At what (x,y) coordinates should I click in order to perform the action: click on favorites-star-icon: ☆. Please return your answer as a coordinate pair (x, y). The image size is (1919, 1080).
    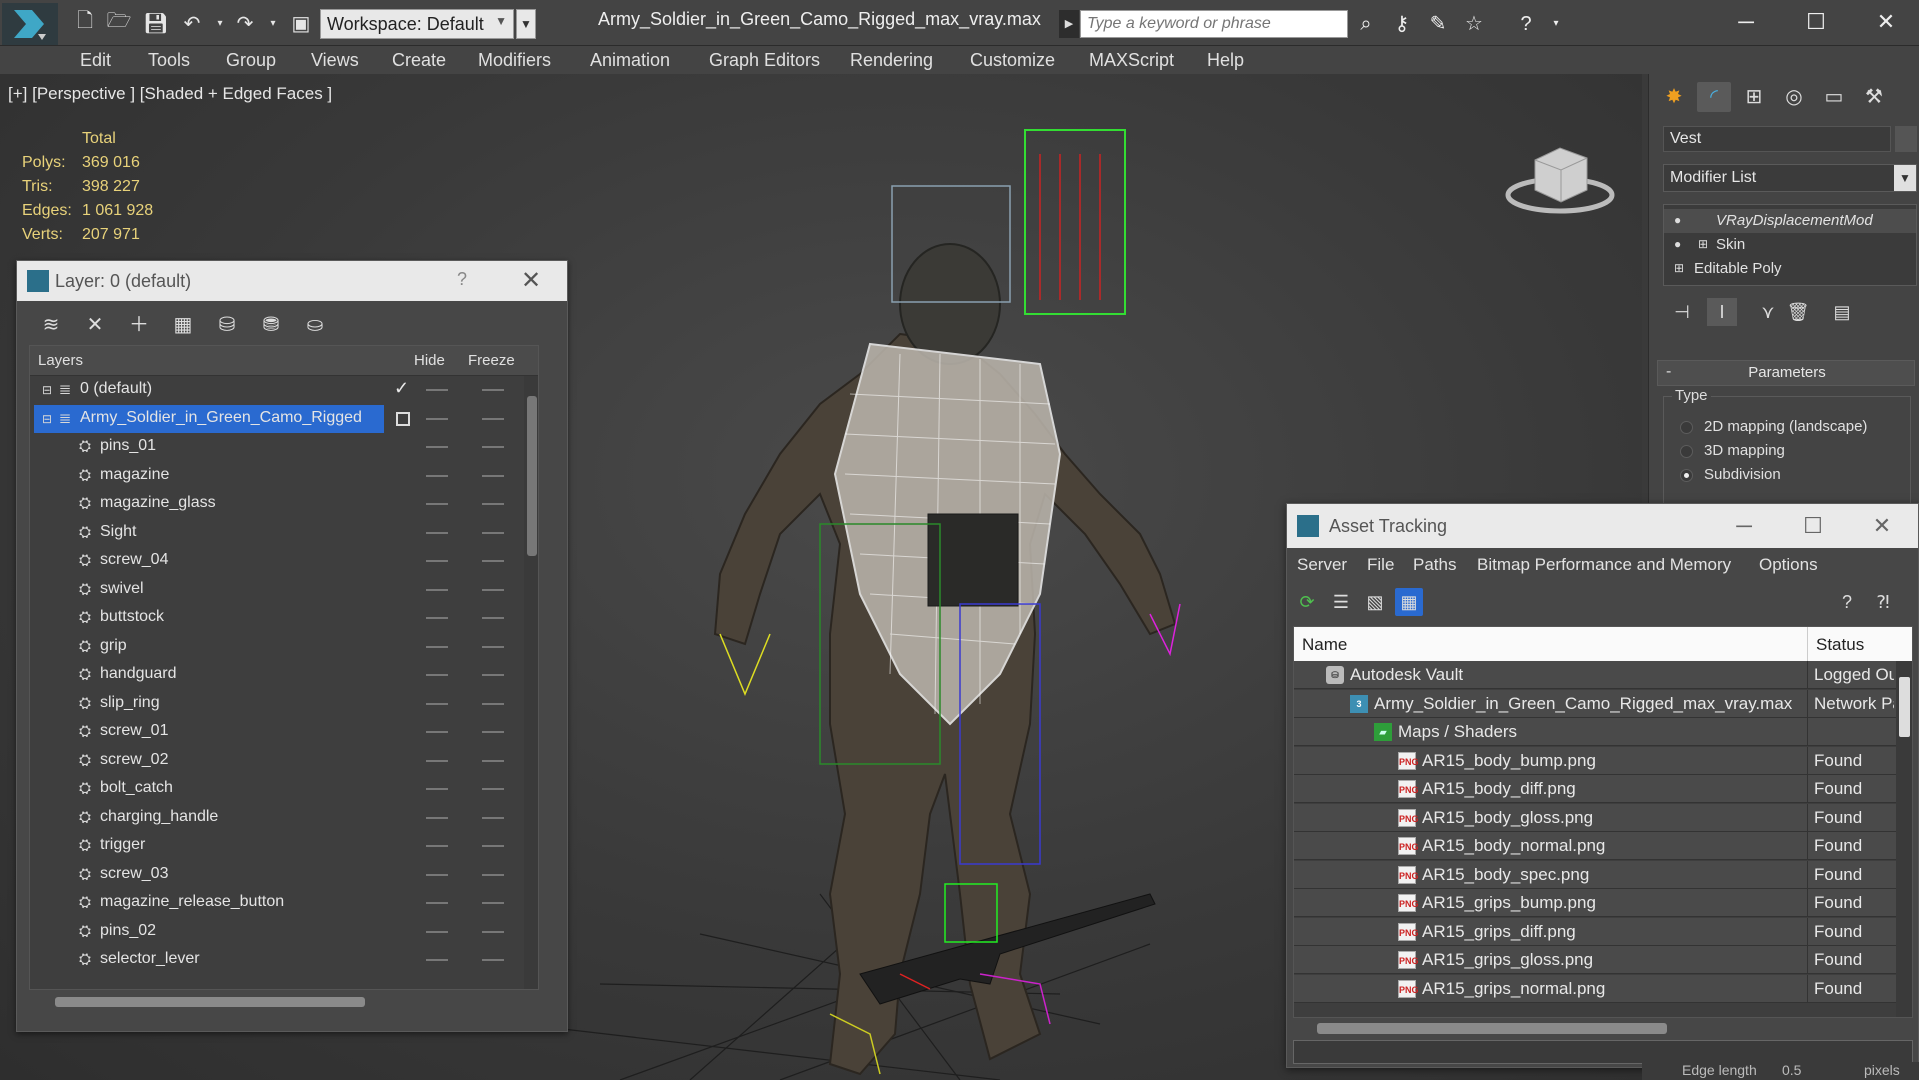
    Looking at the image, I should click on (1474, 24).